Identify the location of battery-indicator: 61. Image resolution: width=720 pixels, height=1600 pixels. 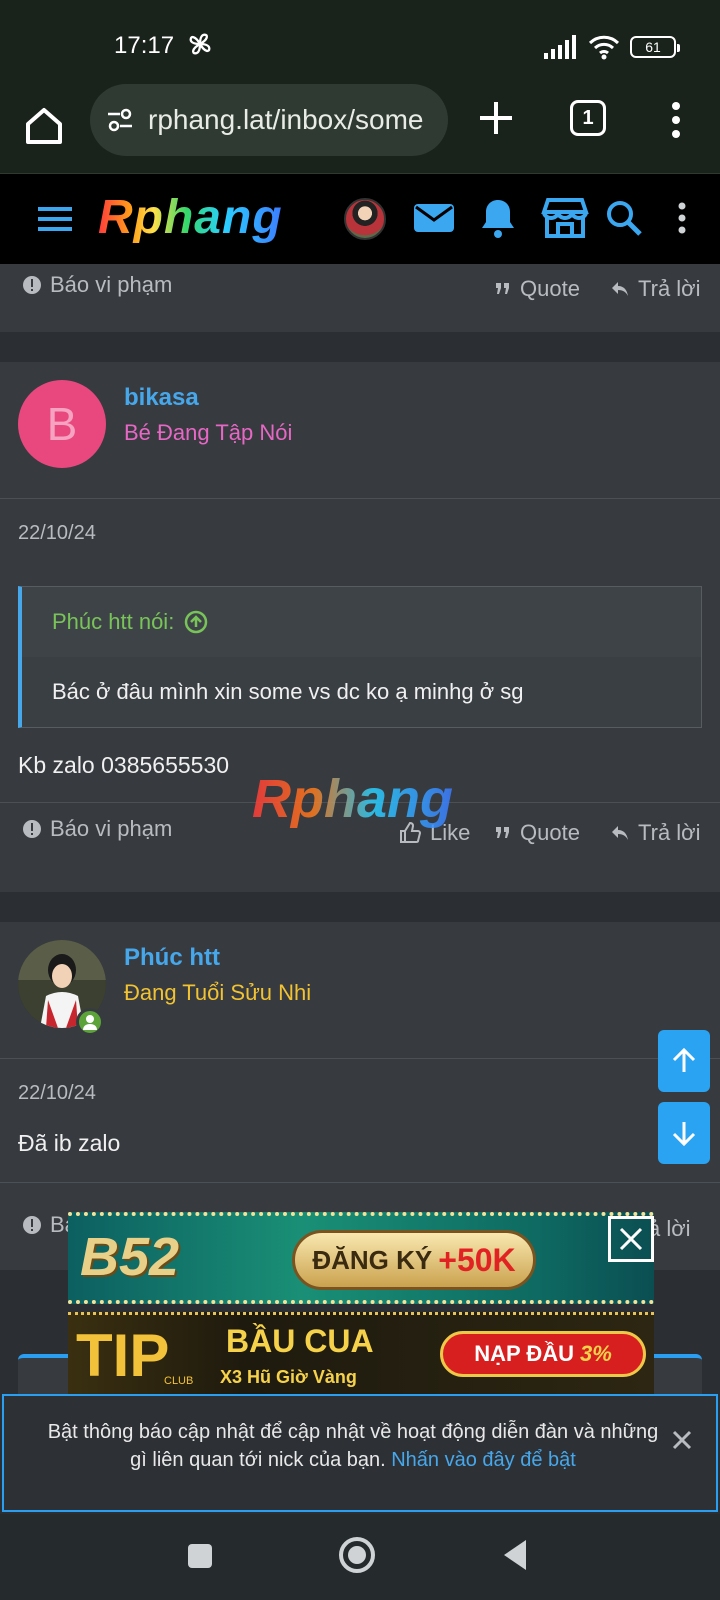
(655, 47).